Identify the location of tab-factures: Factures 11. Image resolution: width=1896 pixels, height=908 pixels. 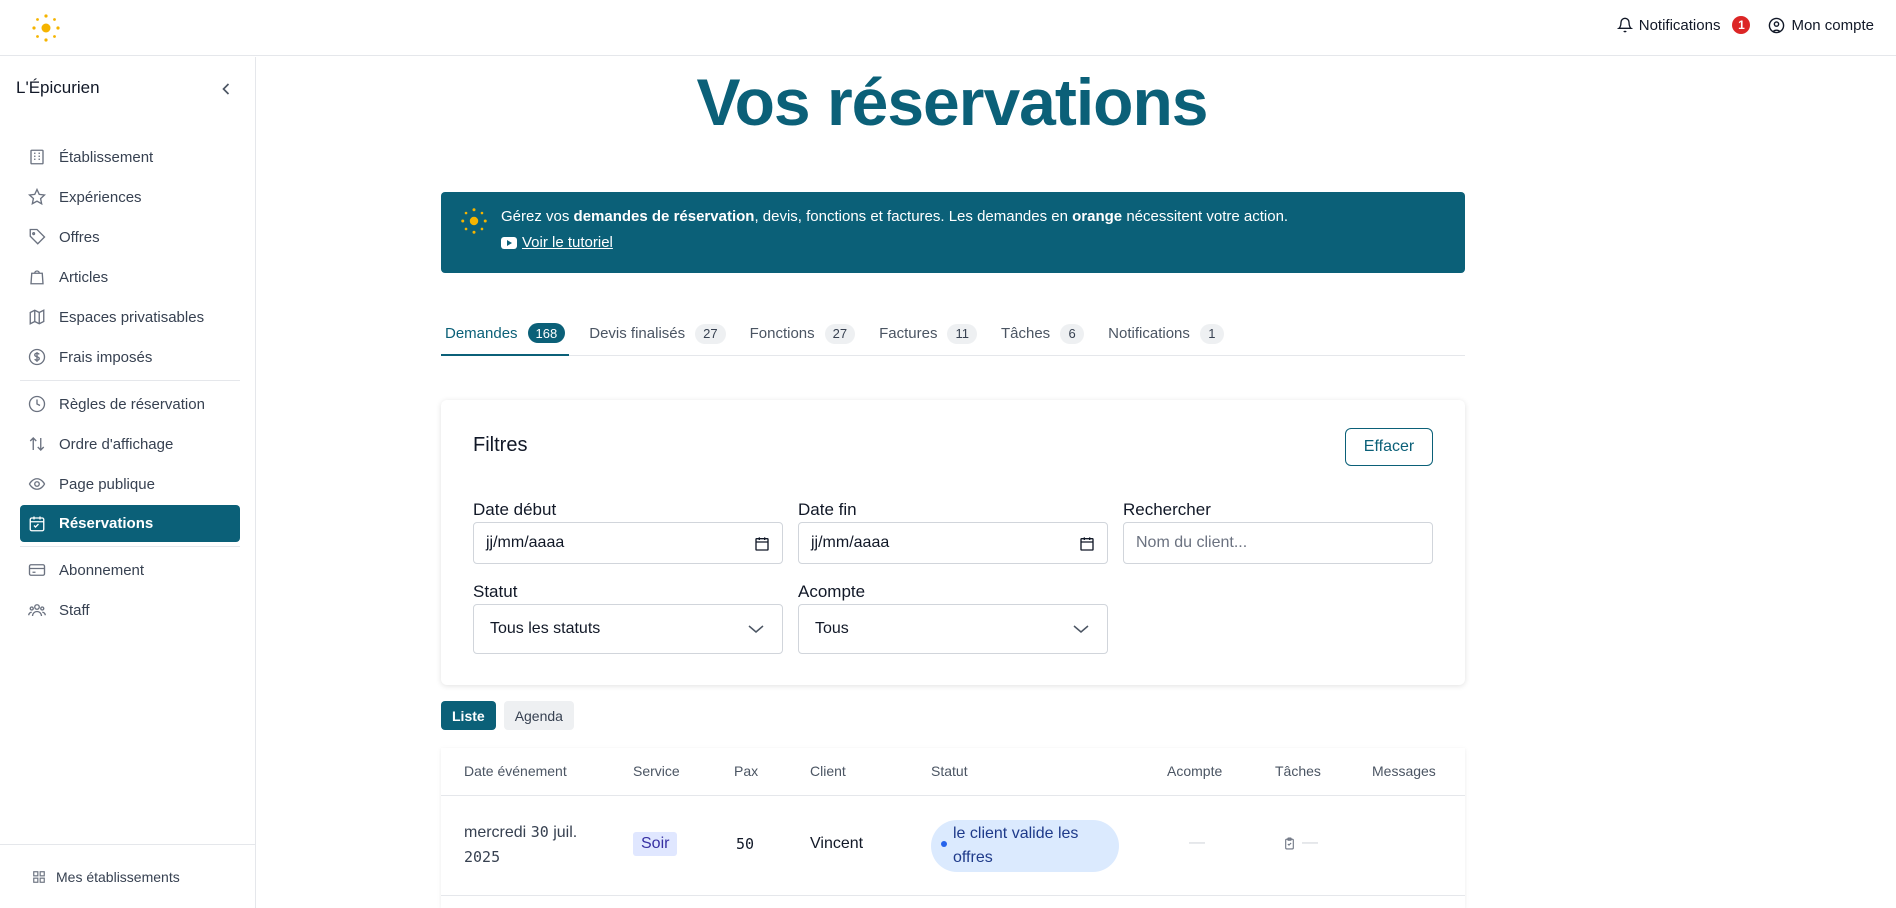
(928, 333).